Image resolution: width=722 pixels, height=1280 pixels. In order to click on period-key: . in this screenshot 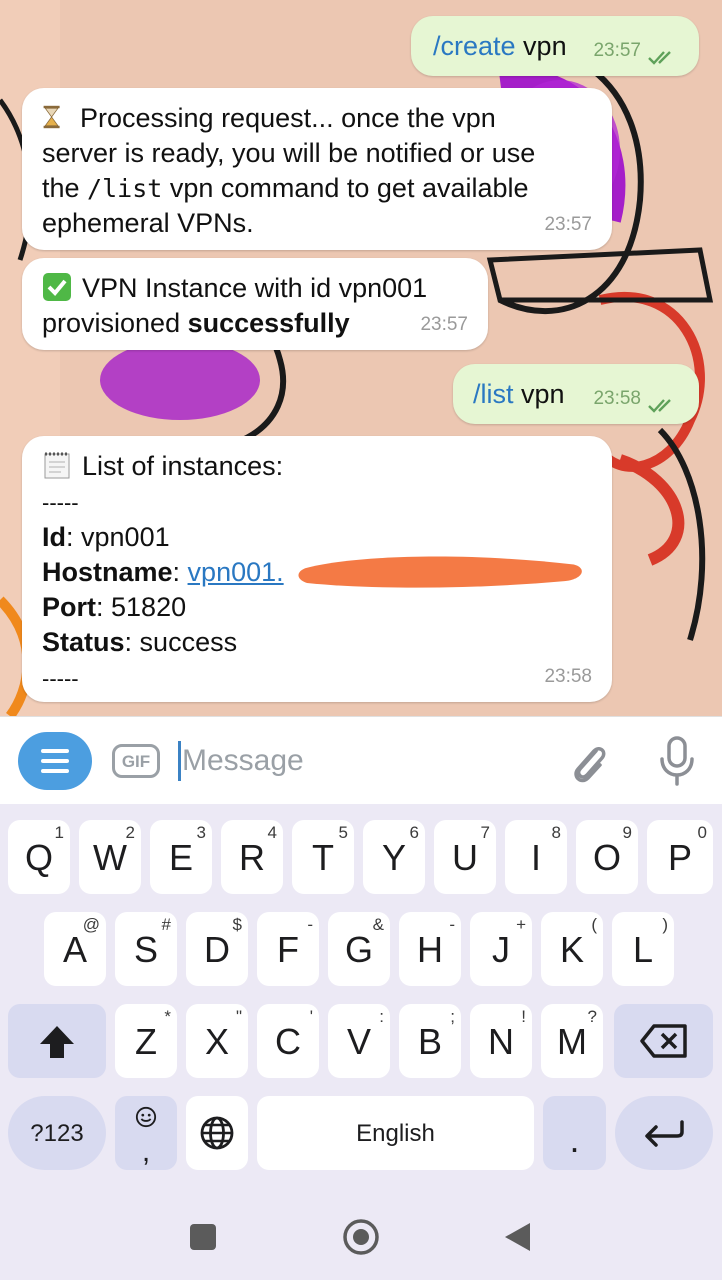, I will do `click(574, 1133)`.